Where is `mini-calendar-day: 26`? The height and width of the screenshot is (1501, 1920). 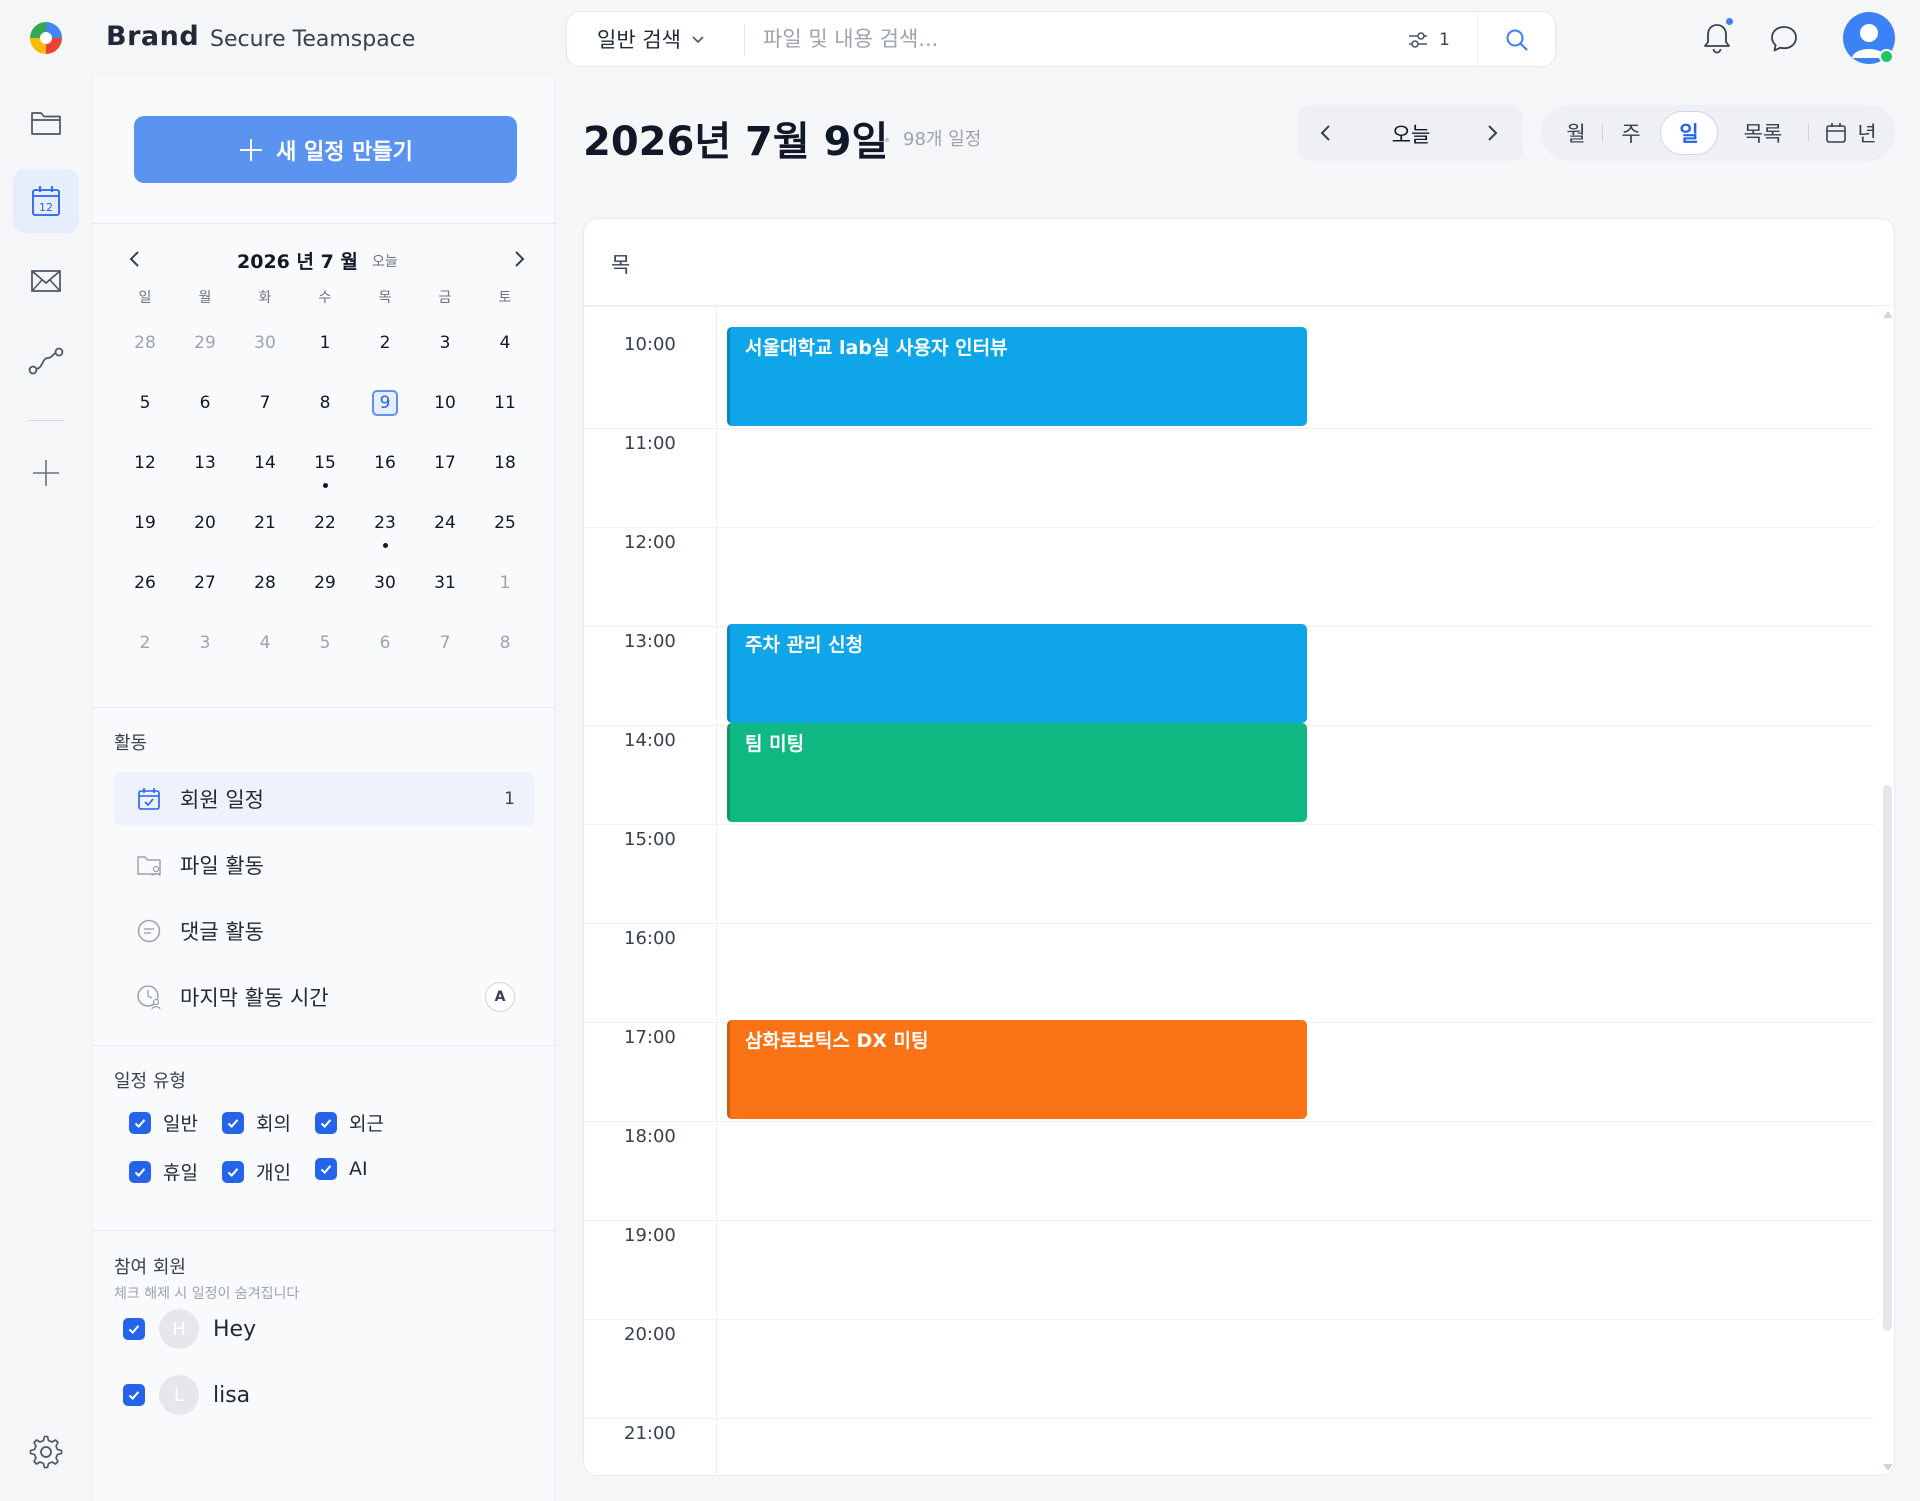 mini-calendar-day: 26 is located at coordinates (145, 589).